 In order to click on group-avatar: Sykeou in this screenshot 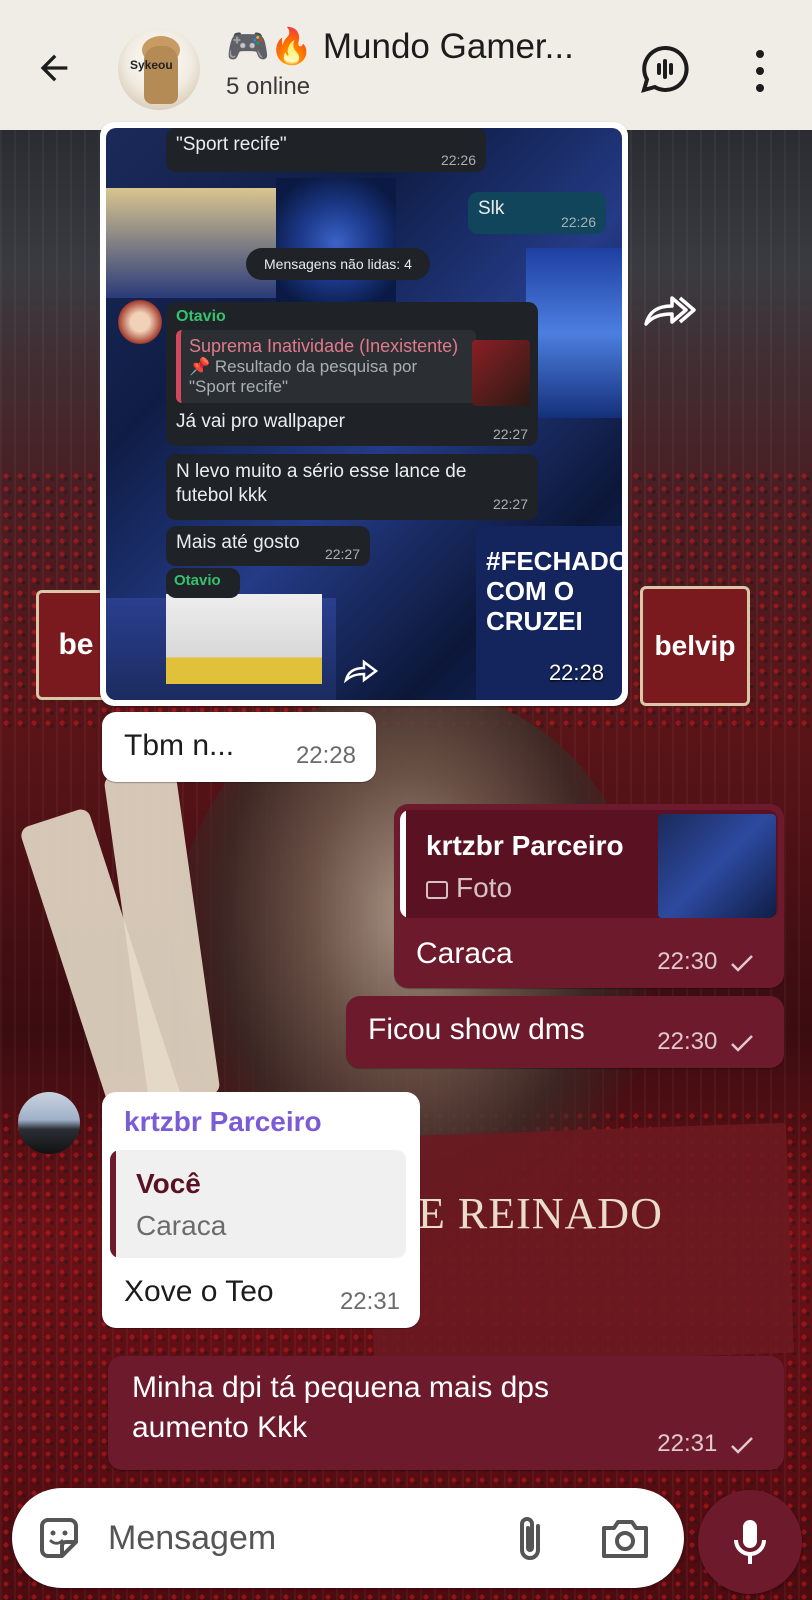, I will do `click(159, 69)`.